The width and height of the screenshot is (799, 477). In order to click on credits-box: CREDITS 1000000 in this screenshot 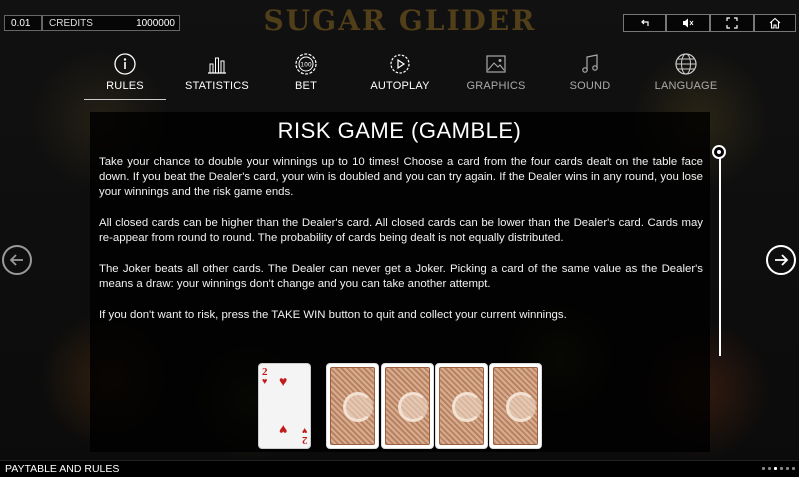, I will do `click(111, 23)`.